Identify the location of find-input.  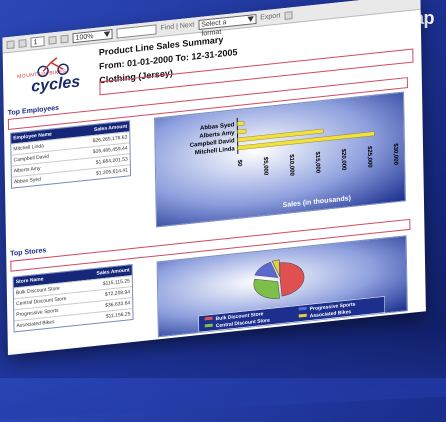
(136, 31).